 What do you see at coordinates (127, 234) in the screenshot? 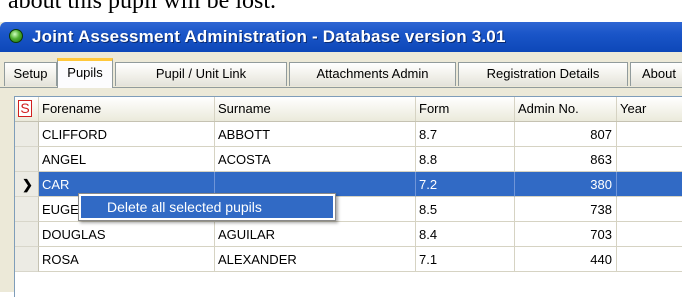
I see `cell-forename: DOUGLAS` at bounding box center [127, 234].